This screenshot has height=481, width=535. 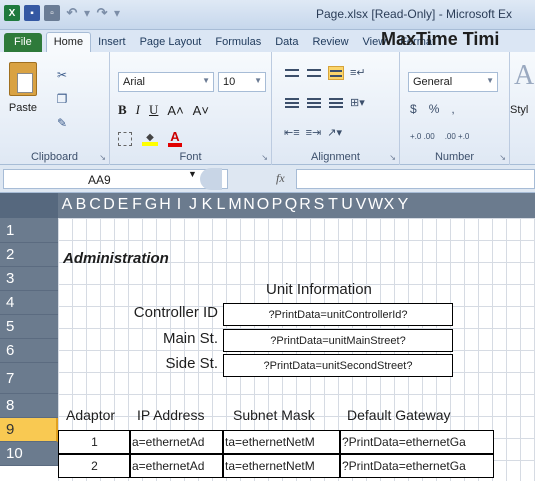 What do you see at coordinates (238, 42) in the screenshot?
I see `tab-formulas: Formulas` at bounding box center [238, 42].